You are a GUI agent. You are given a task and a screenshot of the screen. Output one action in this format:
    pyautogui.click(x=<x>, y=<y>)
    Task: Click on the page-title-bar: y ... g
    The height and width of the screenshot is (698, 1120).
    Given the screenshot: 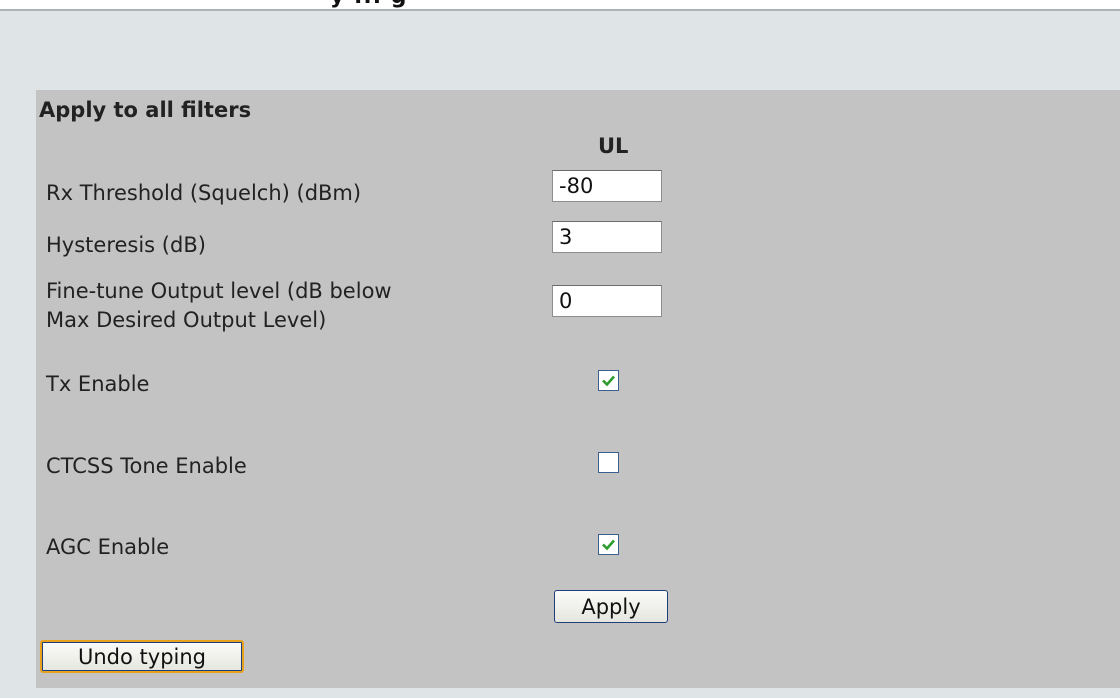 What is the action you would take?
    pyautogui.click(x=560, y=5)
    